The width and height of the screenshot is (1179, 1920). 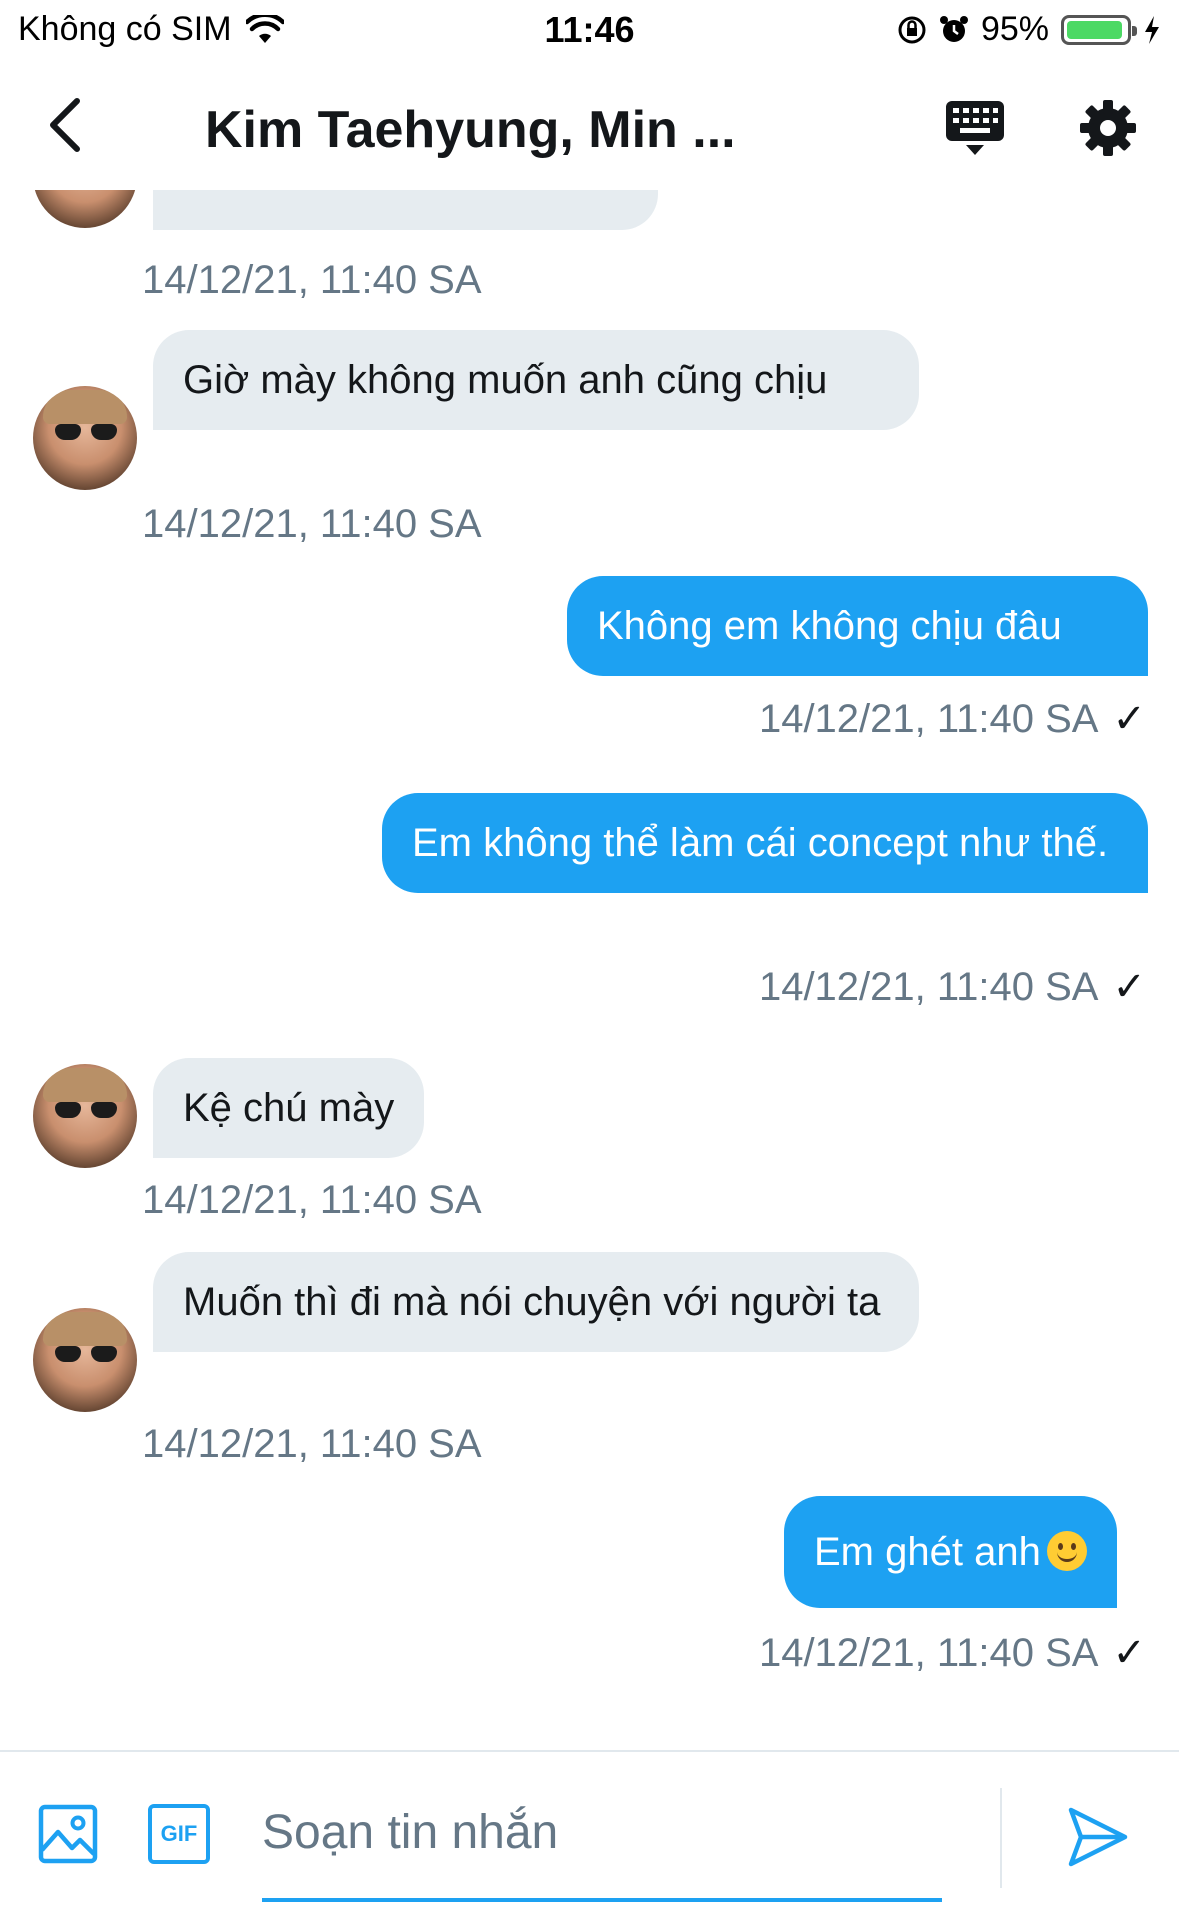 I want to click on message-text: Em ghét anh, so click(x=927, y=1552).